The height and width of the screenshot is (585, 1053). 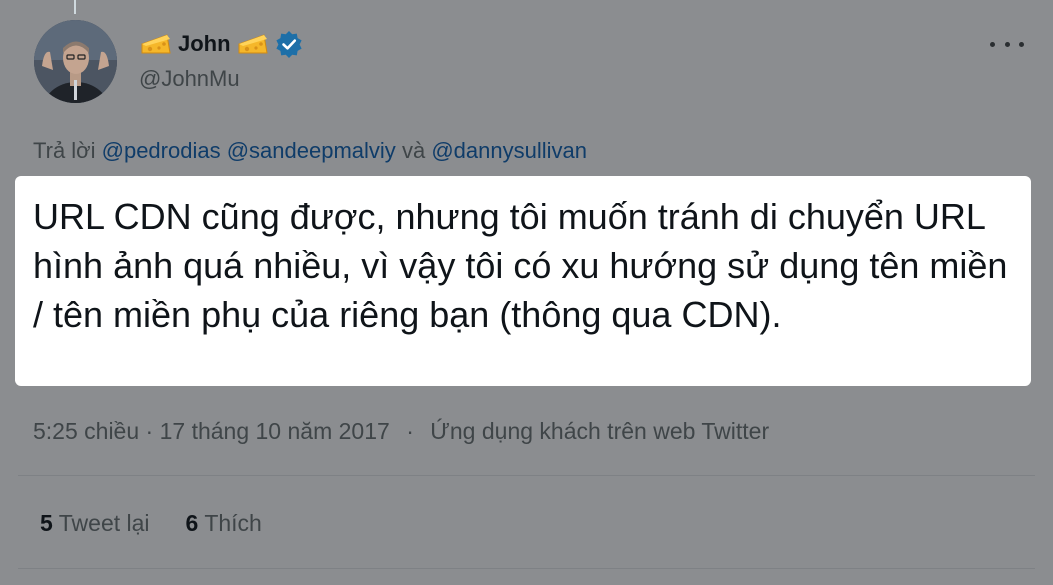 What do you see at coordinates (233, 523) in the screenshot?
I see `like-label: Thích` at bounding box center [233, 523].